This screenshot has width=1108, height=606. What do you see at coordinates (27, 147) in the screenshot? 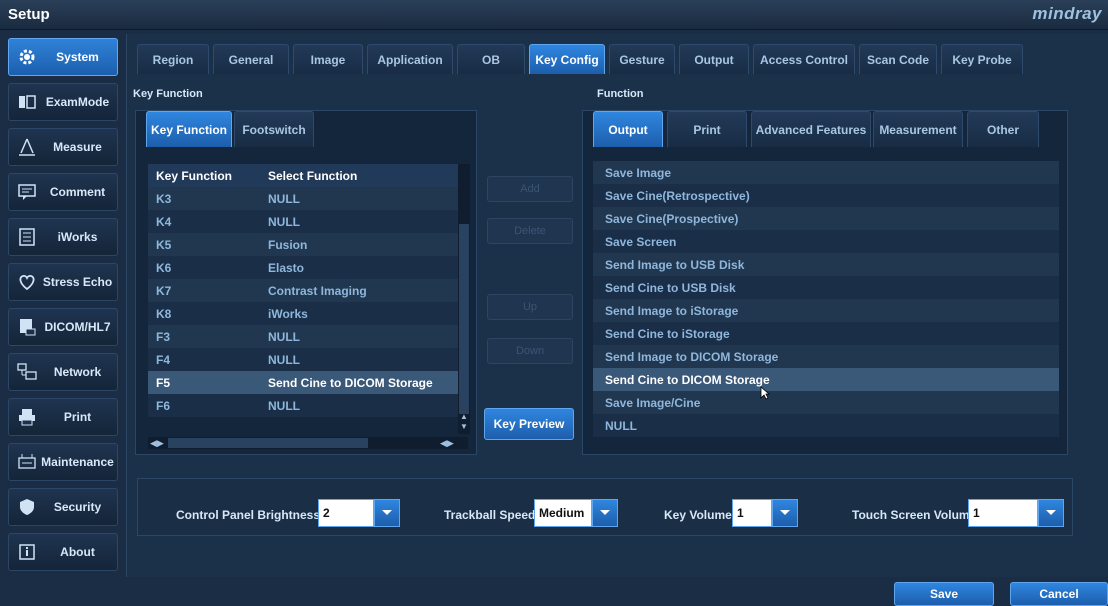
I see `measure-icon` at bounding box center [27, 147].